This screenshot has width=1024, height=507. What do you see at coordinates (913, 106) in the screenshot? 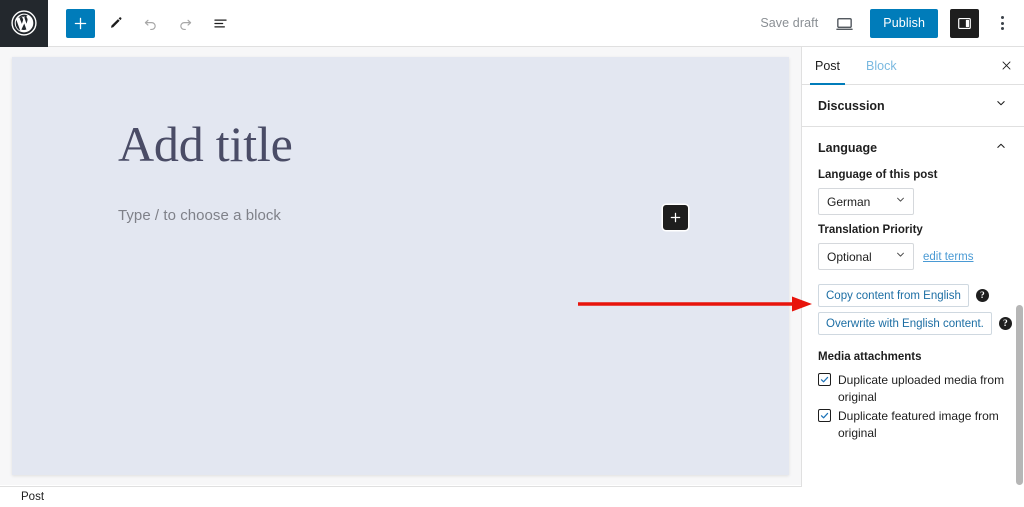
I see `panel-discussion: Discussion` at bounding box center [913, 106].